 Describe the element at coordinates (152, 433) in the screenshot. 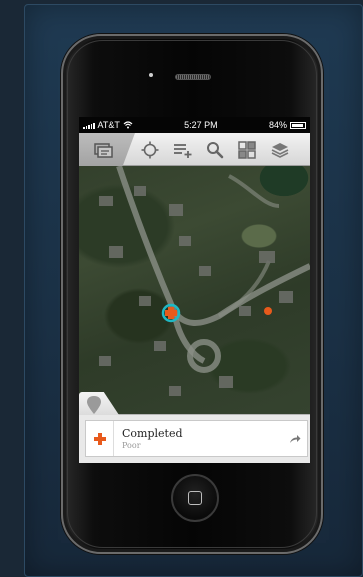

I see `result-title: Completed` at that location.